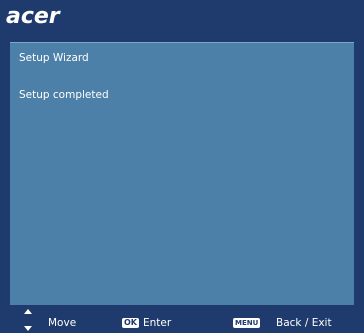 The height and width of the screenshot is (333, 364). What do you see at coordinates (247, 323) in the screenshot?
I see `menu-key-icon: MENU` at bounding box center [247, 323].